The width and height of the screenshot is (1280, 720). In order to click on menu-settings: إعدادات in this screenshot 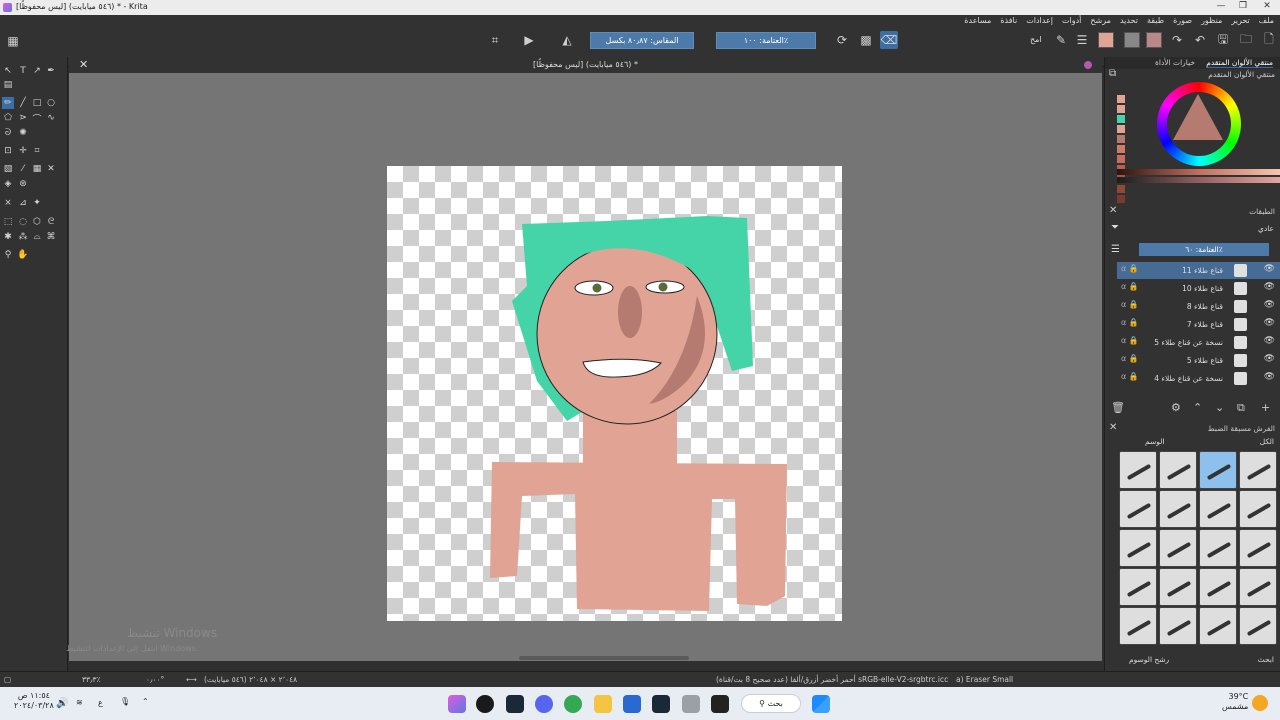, I will do `click(1039, 23)`.